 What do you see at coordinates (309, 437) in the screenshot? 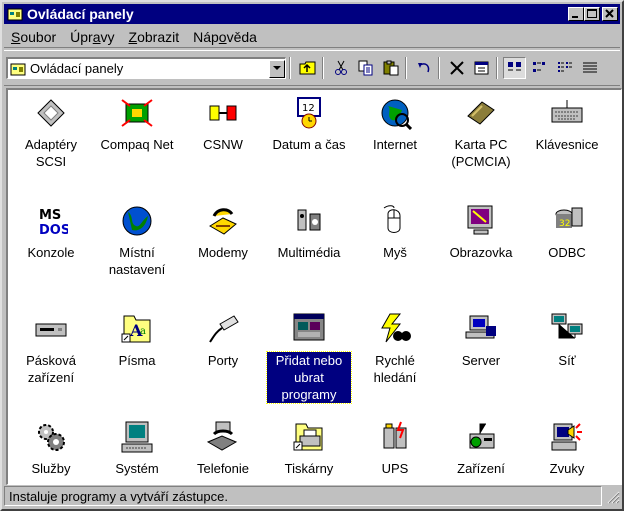
I see `printers-icon` at bounding box center [309, 437].